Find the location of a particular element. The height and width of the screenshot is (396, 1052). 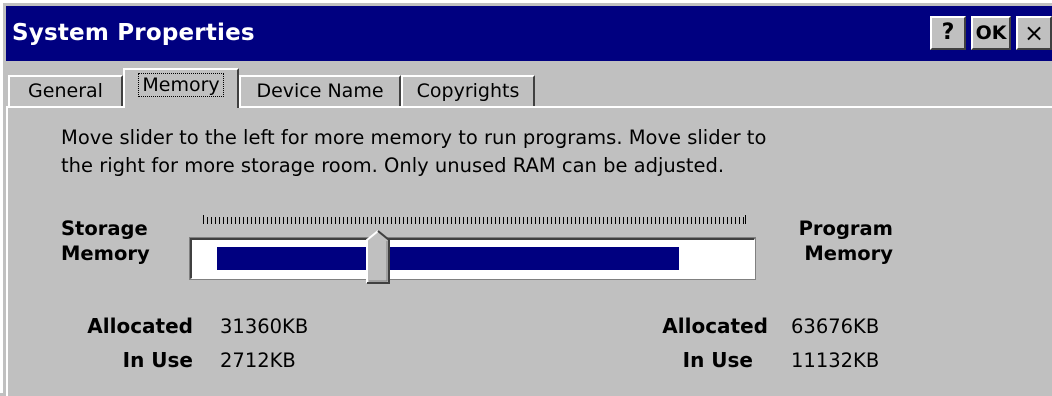

program-allocated-label: Allocated is located at coordinates (715, 326).